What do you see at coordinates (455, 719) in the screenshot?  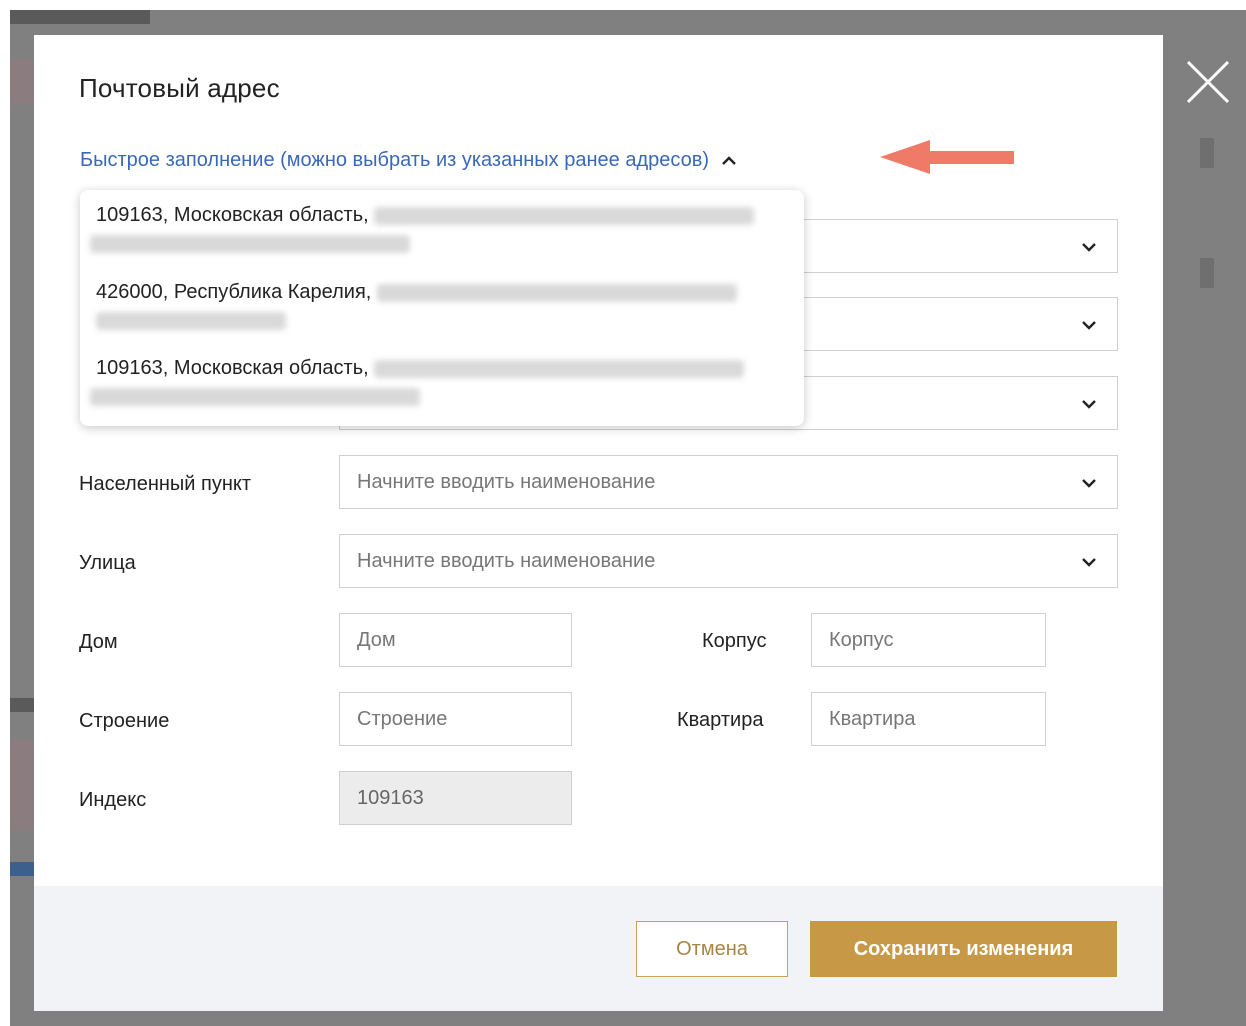 I see `building-input: Строение` at bounding box center [455, 719].